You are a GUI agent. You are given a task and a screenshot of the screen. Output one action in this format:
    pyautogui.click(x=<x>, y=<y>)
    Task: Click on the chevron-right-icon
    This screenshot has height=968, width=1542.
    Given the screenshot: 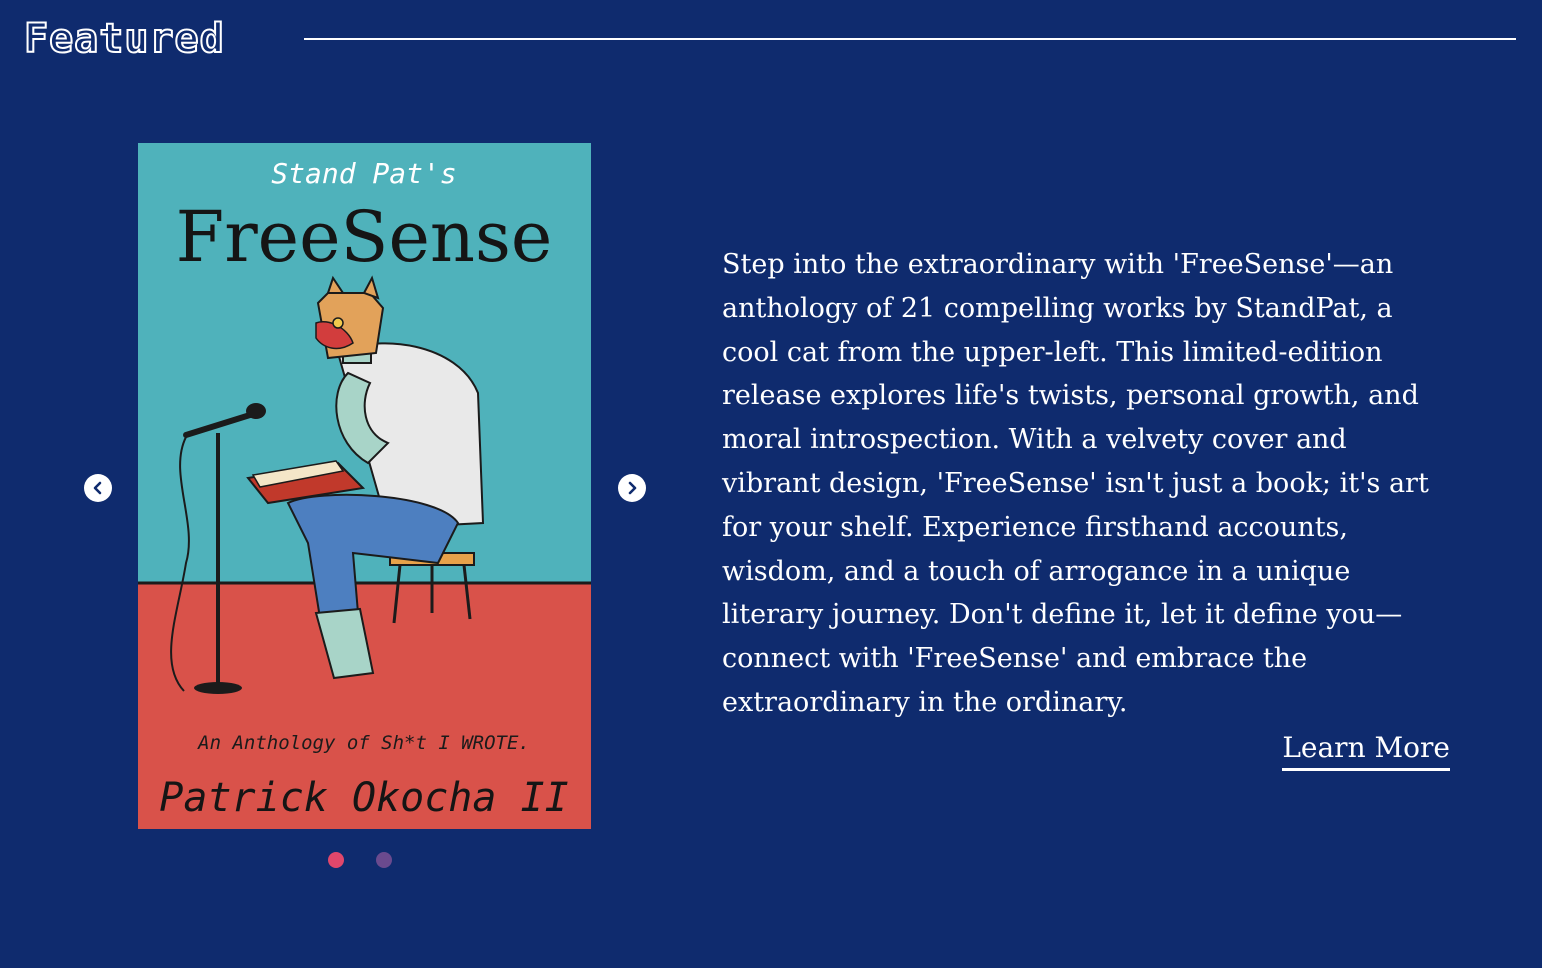 What is the action you would take?
    pyautogui.click(x=632, y=488)
    